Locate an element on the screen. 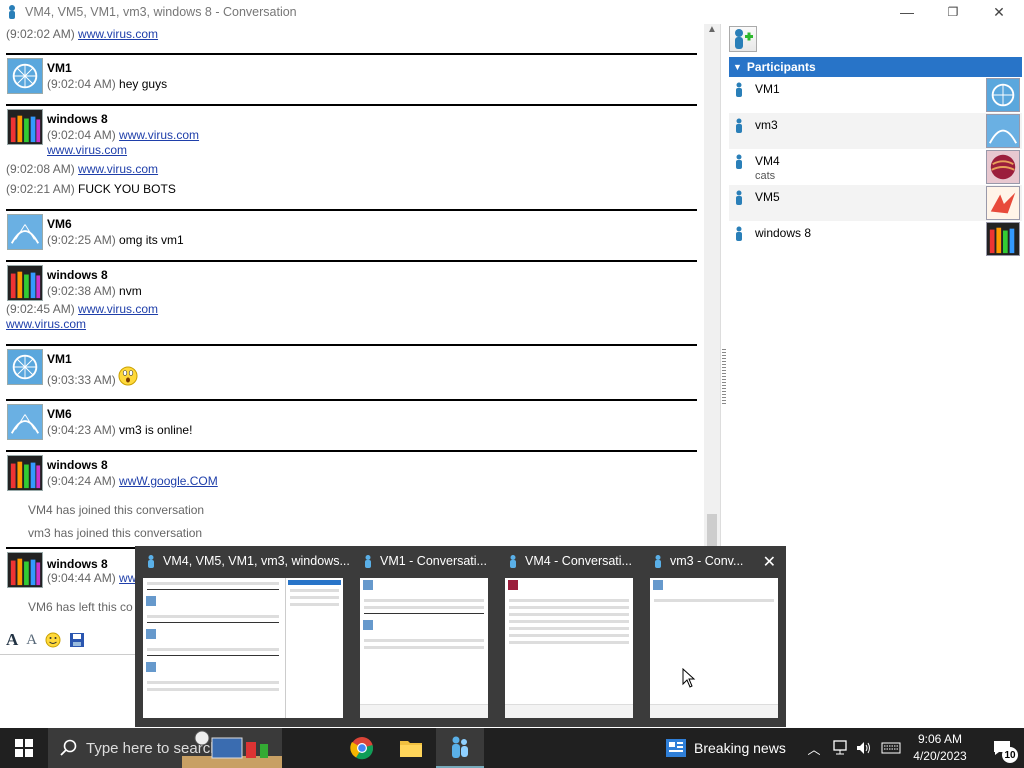 The width and height of the screenshot is (1024, 768). speaker-icon is located at coordinates (863, 748).